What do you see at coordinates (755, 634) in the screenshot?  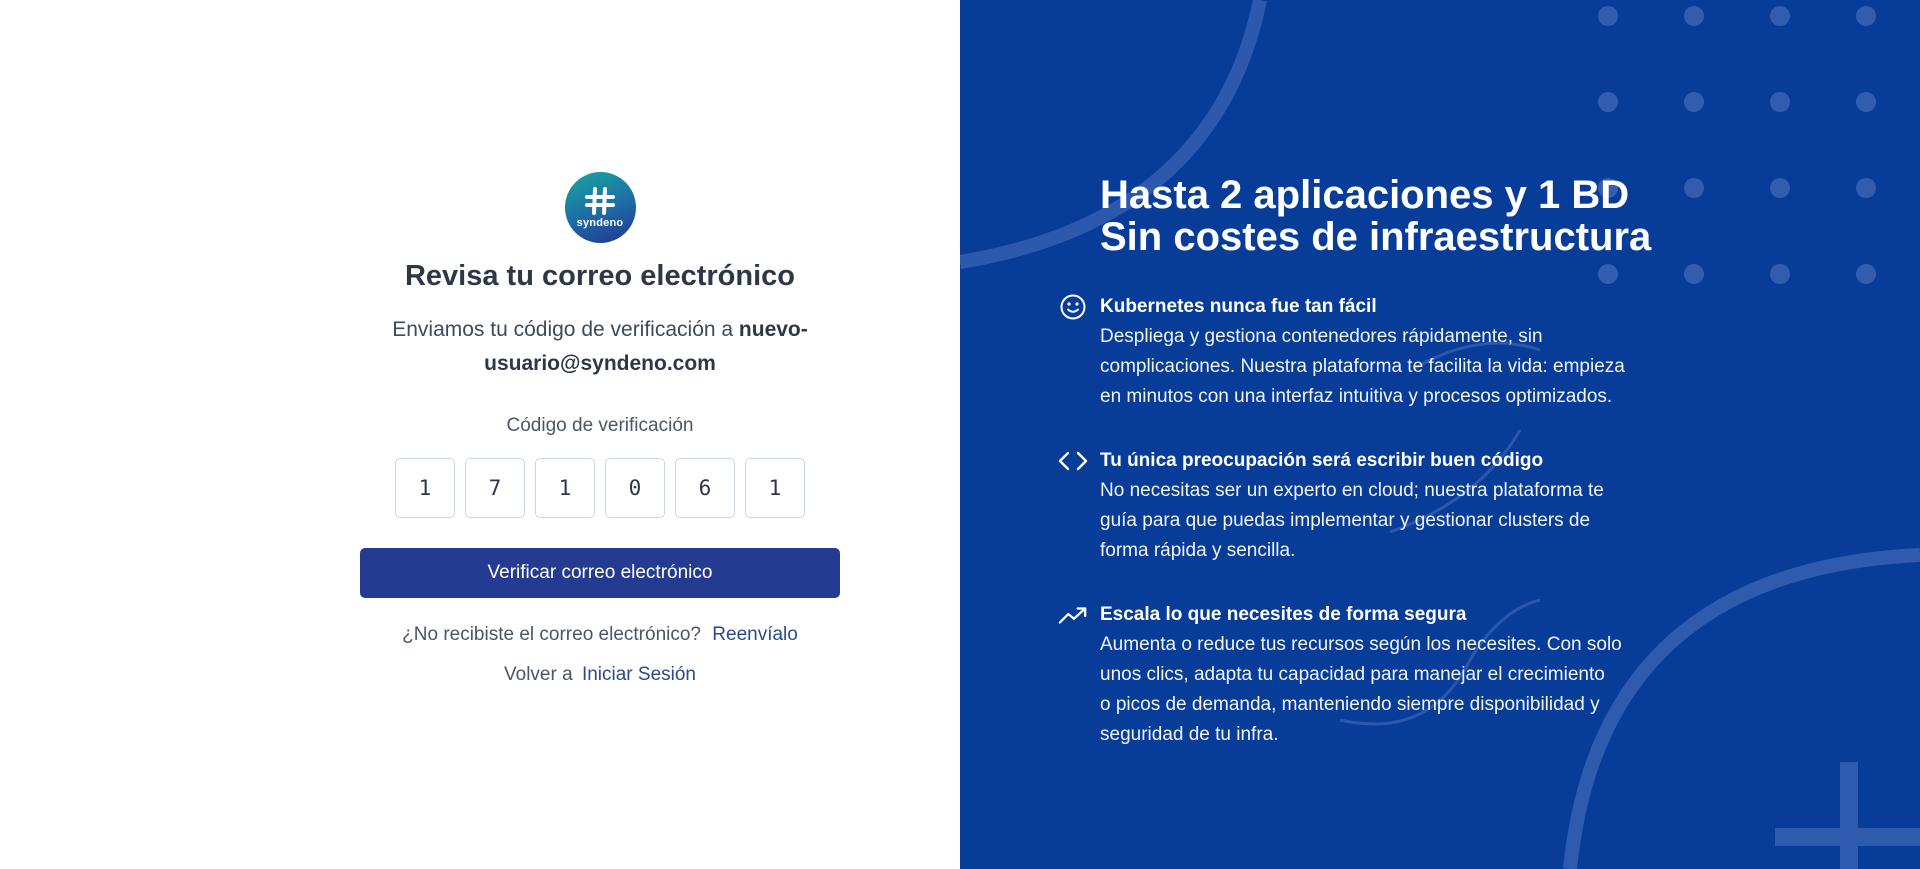 I see `resend-link: Reenvíalo` at bounding box center [755, 634].